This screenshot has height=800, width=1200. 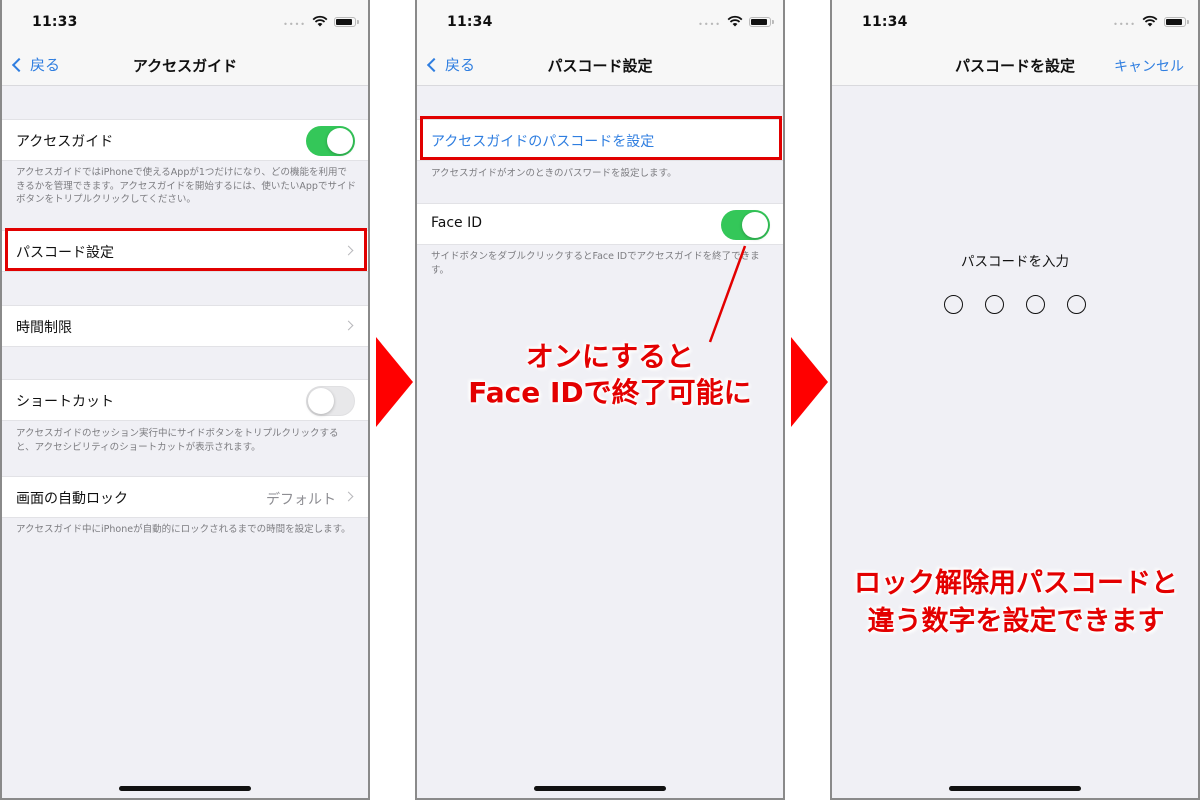 What do you see at coordinates (595, 263) in the screenshot?
I see `face-id-description: サイドボタンをダブルクリックするとFace IDでアクセスガイドを終了できます。` at bounding box center [595, 263].